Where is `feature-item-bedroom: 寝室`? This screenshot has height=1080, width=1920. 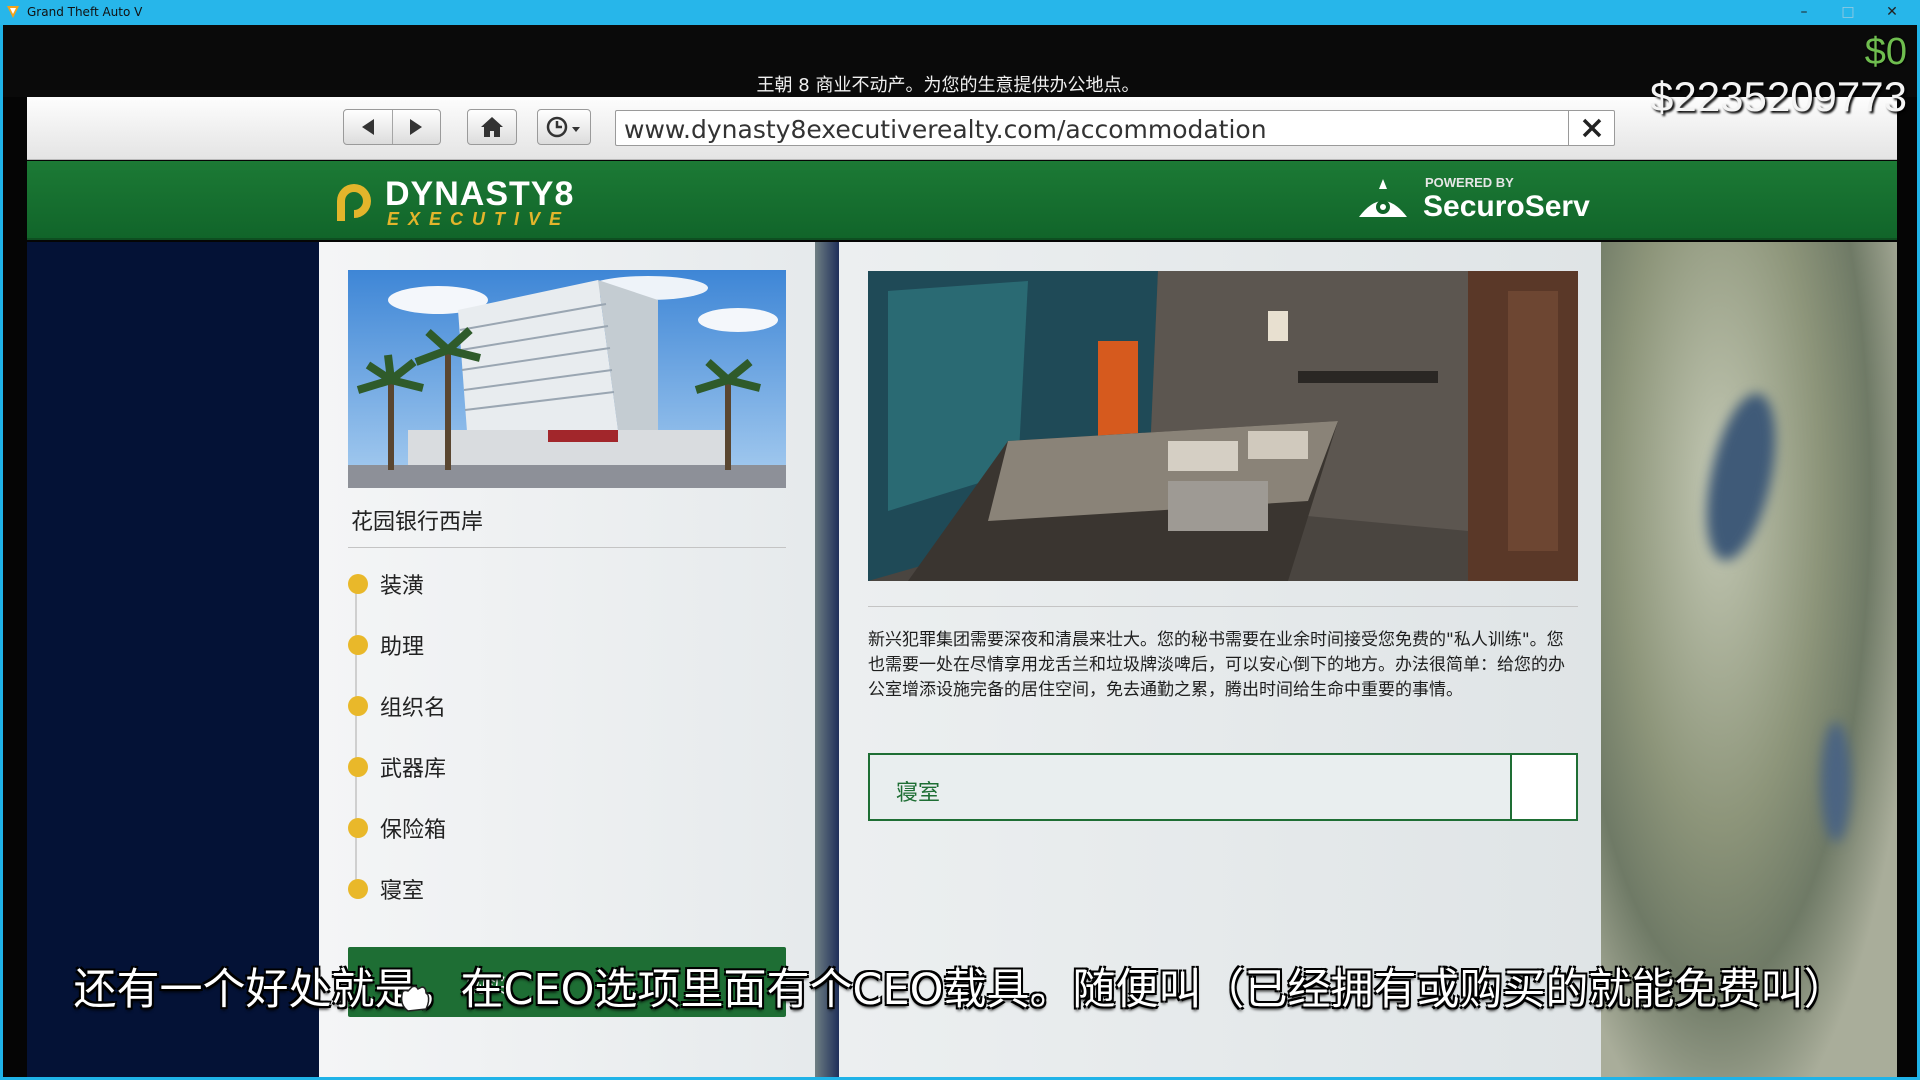 feature-item-bedroom: 寝室 is located at coordinates (386, 889).